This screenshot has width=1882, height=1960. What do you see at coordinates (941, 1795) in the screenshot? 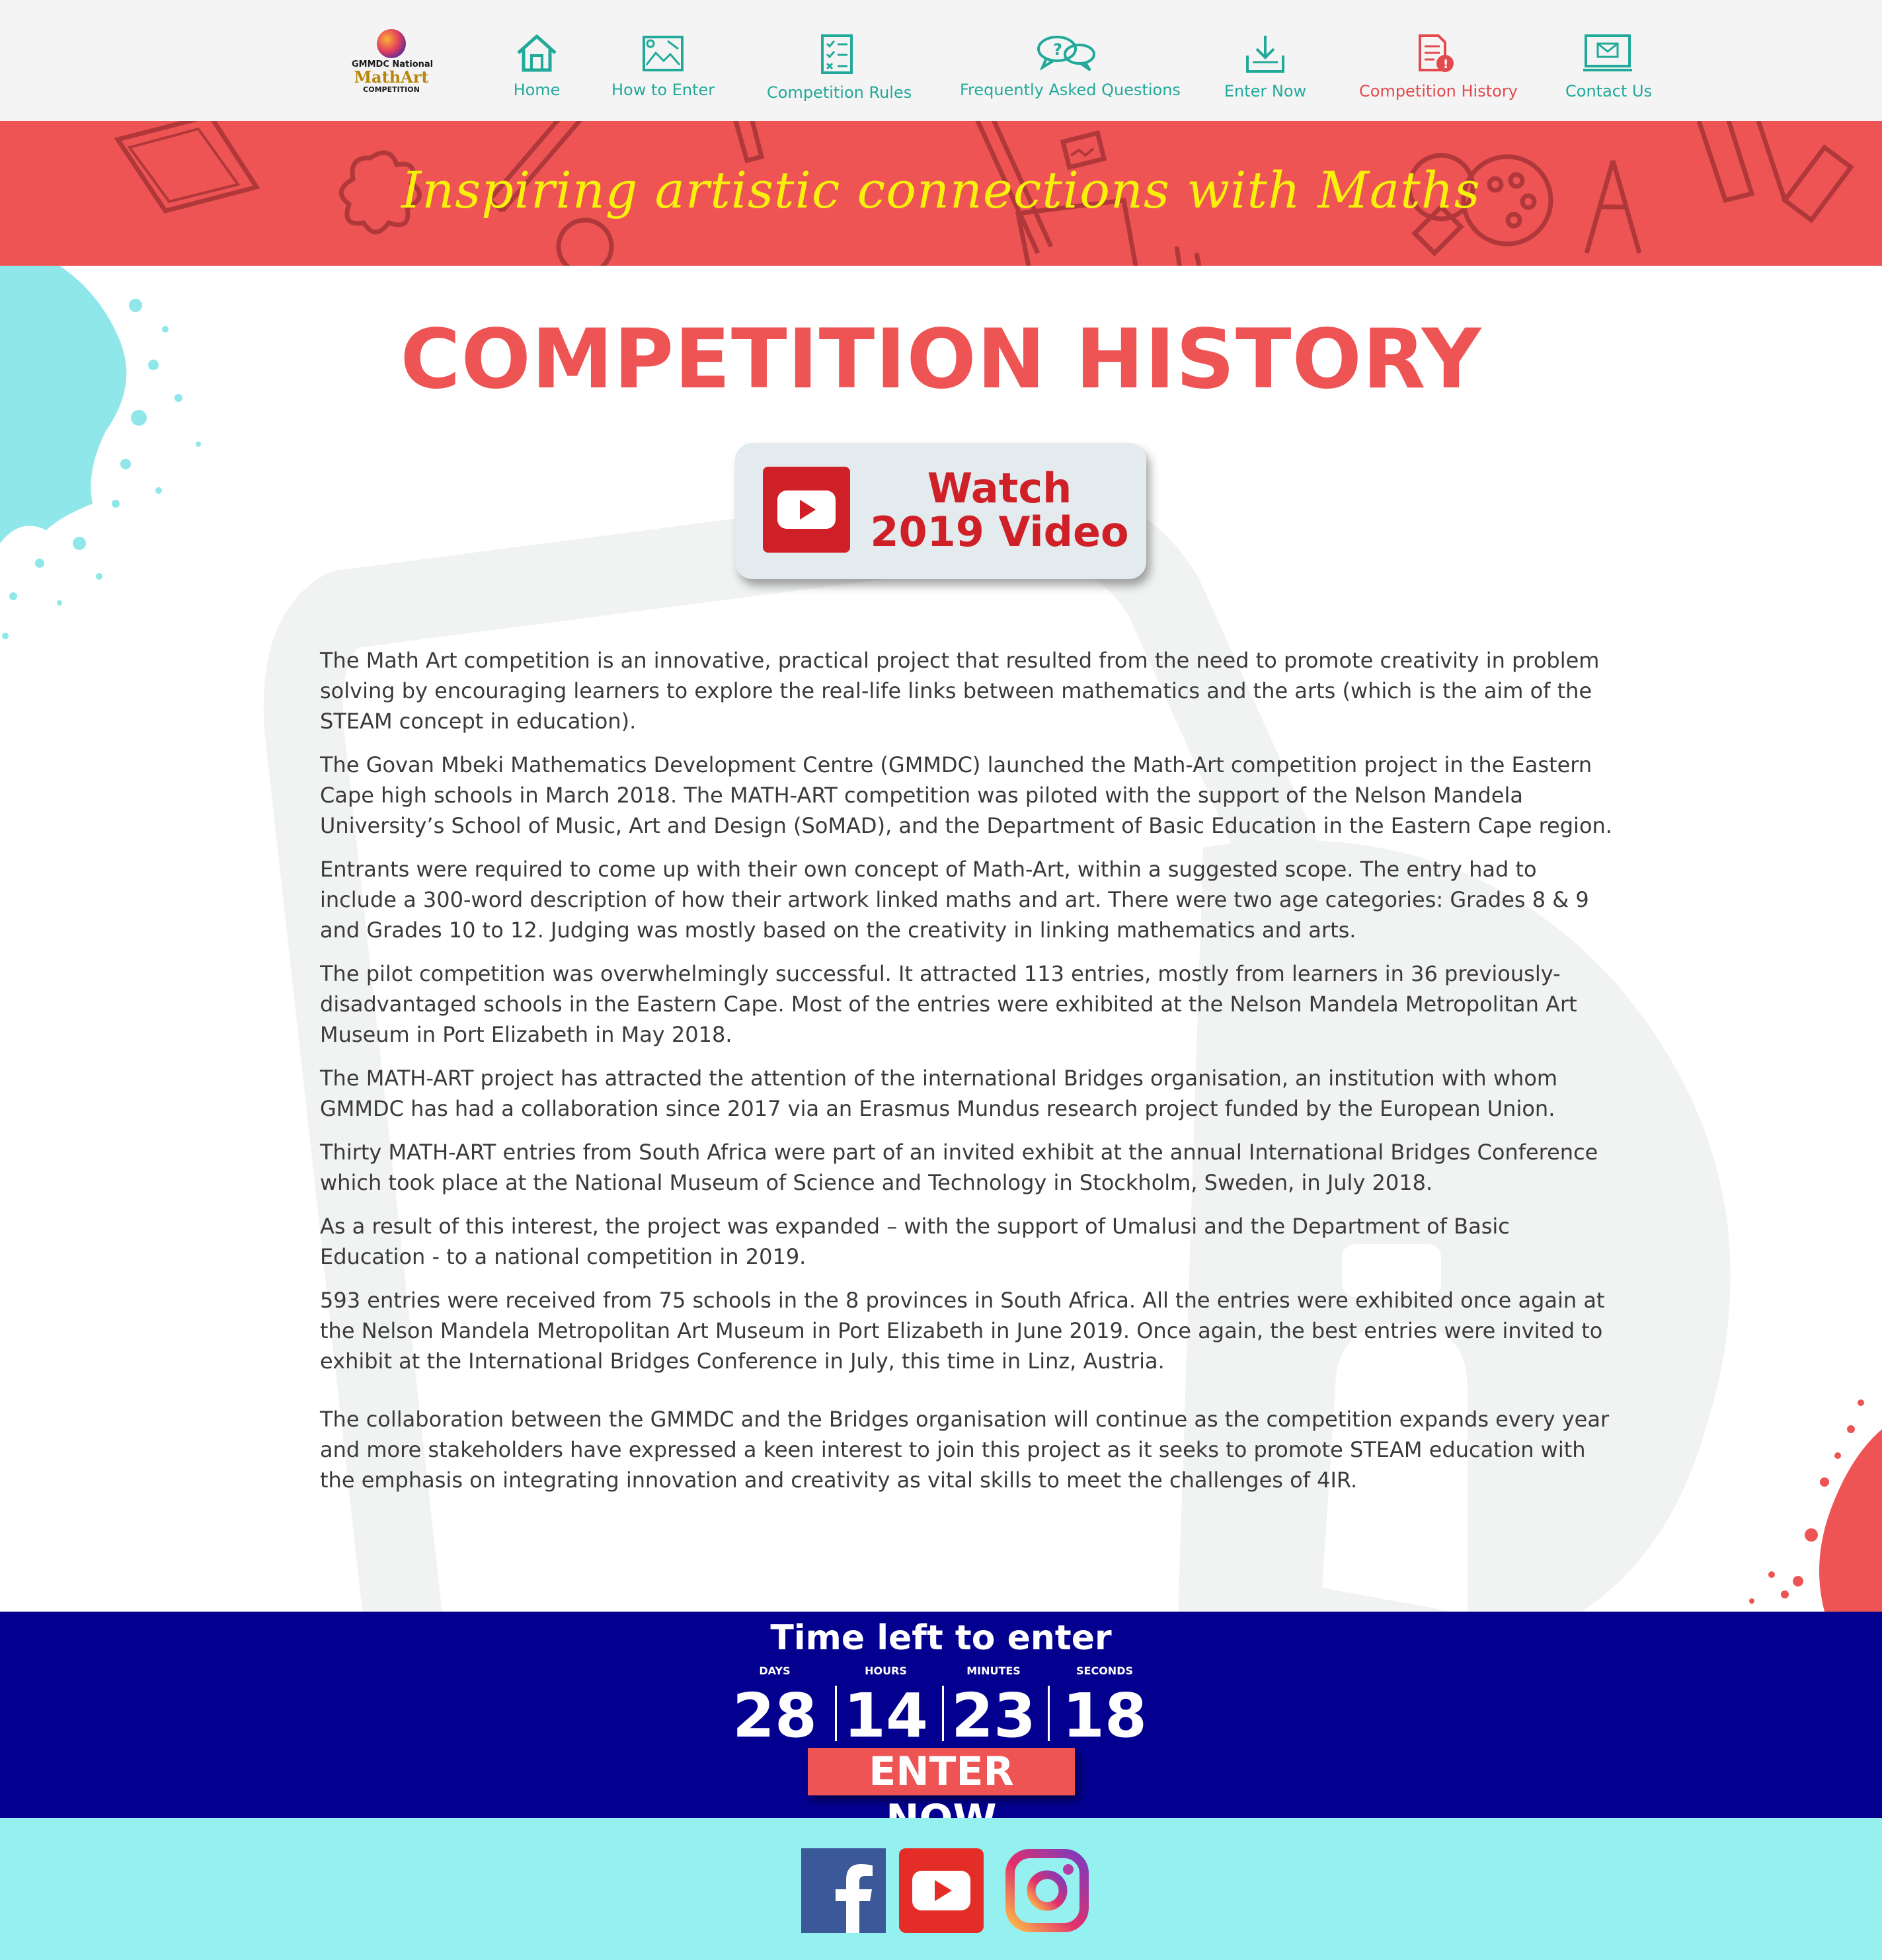
I see `enter-now-button: ENTER NOW` at bounding box center [941, 1795].